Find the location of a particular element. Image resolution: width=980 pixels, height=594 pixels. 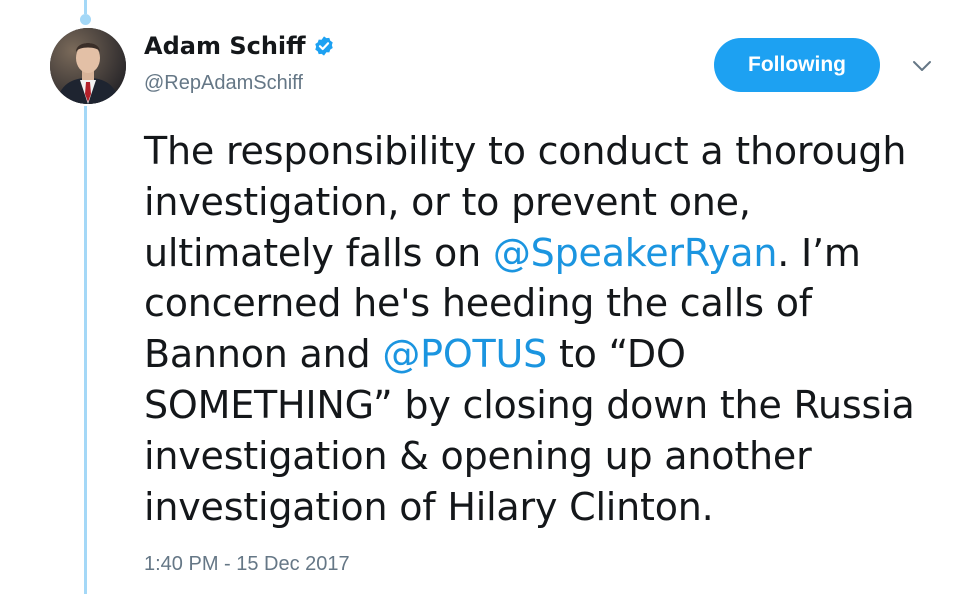

tweet-line: concerned he's heeding the calls of is located at coordinates (554, 303).